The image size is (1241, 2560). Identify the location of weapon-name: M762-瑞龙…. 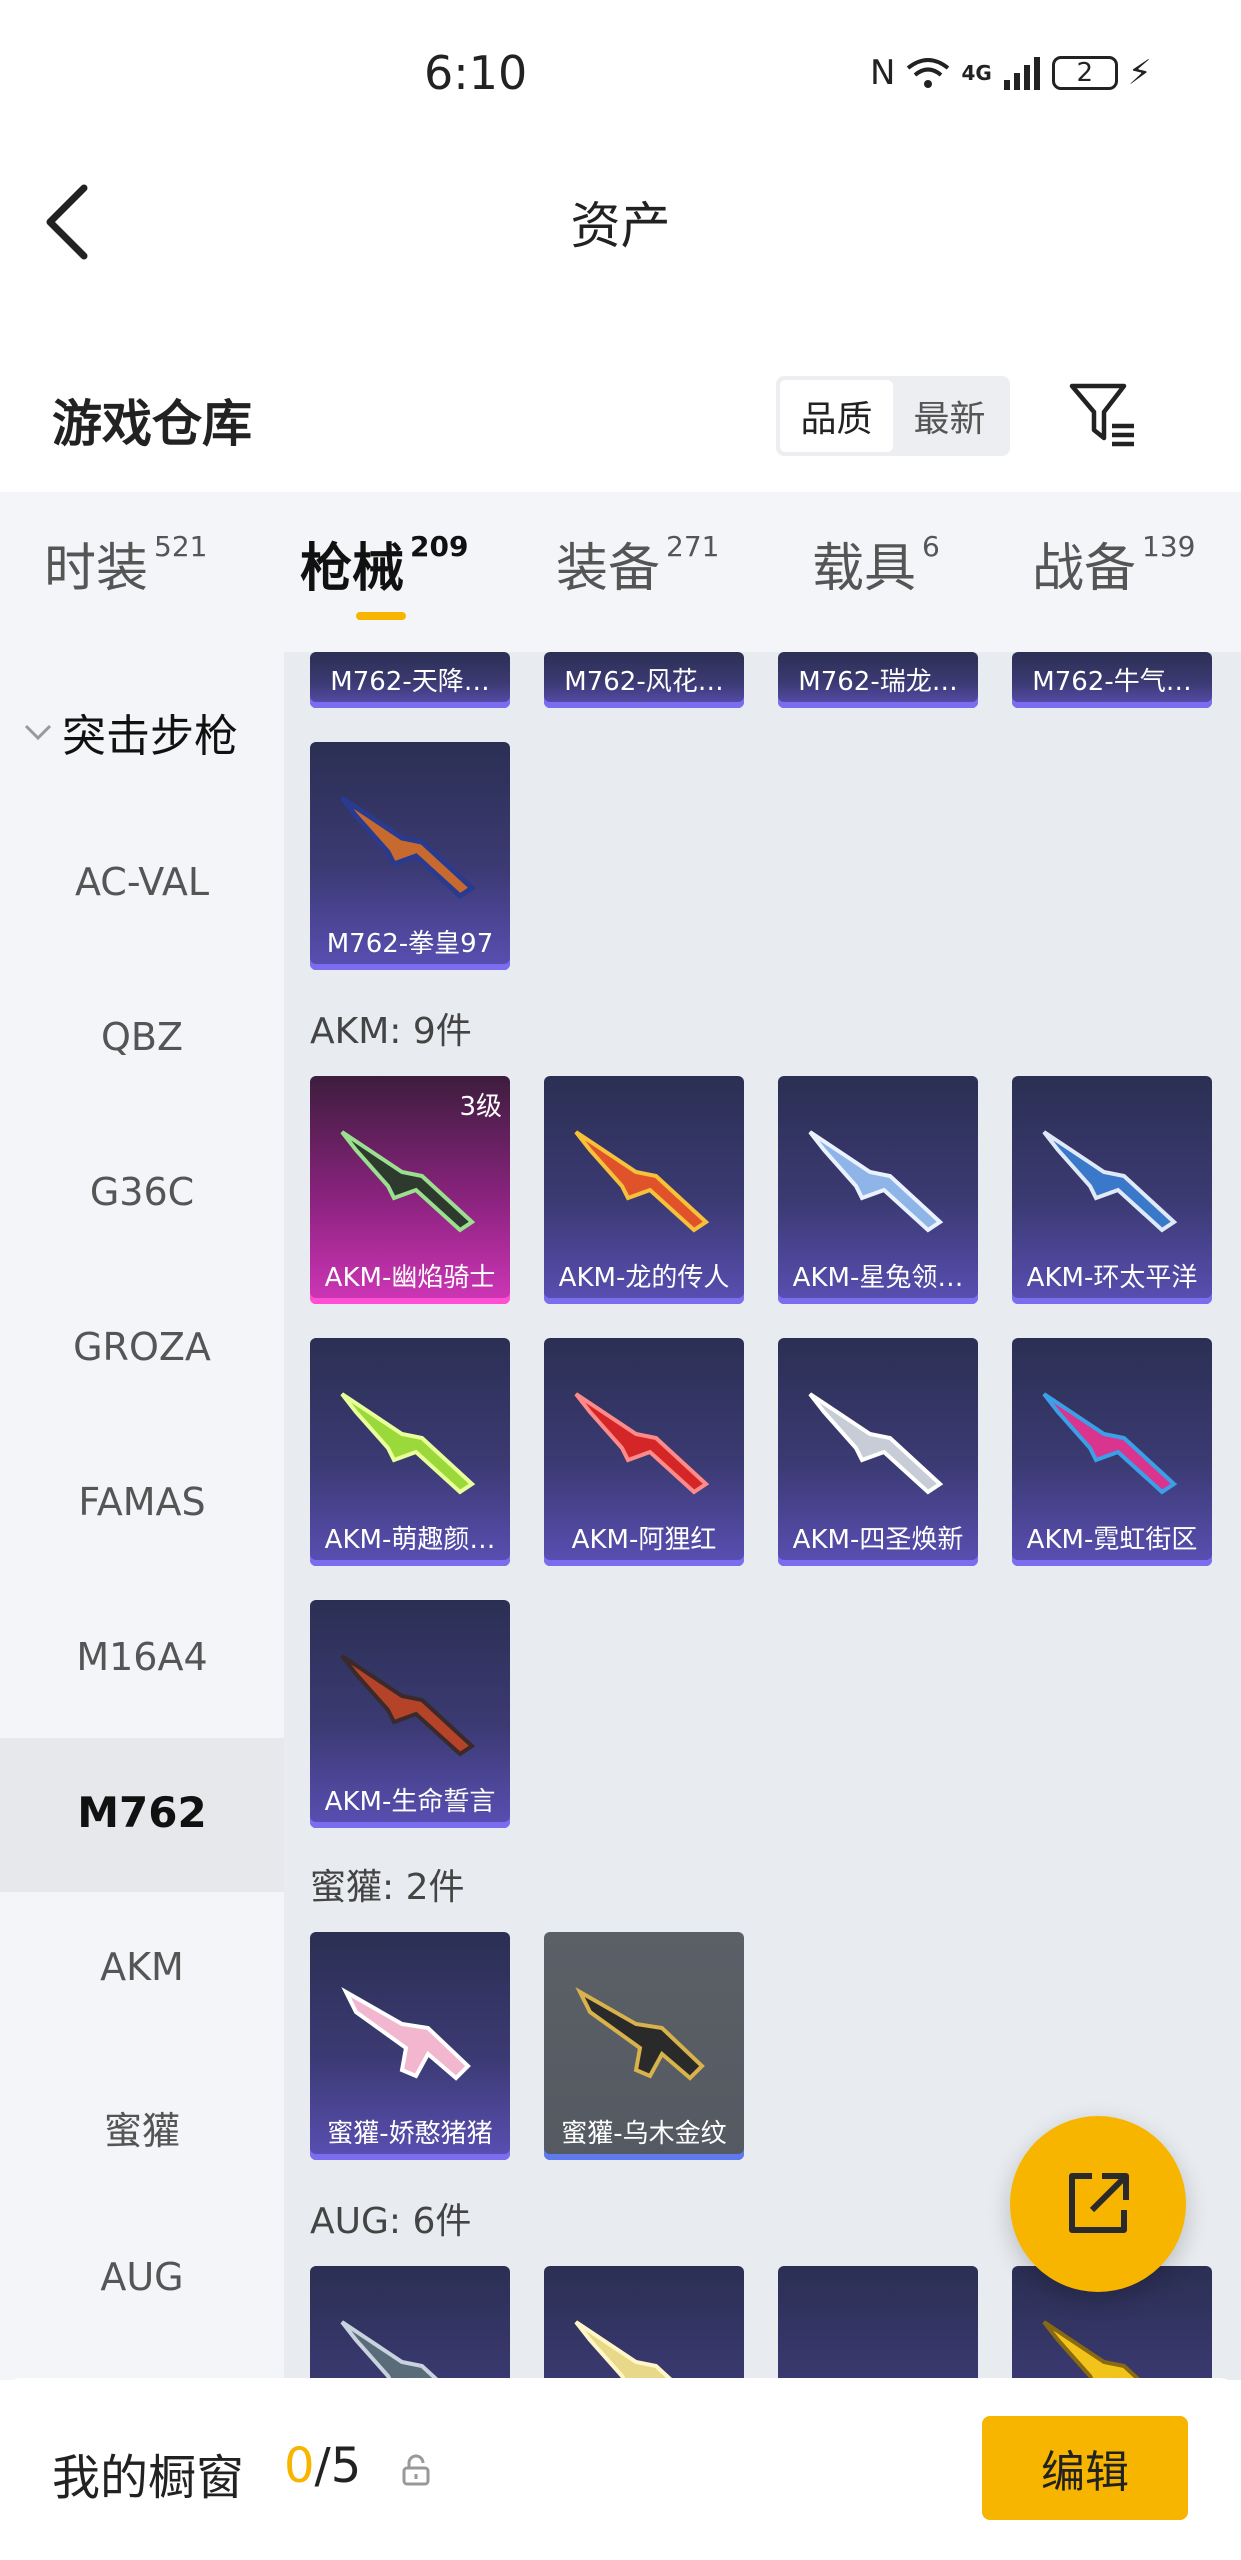
(878, 682).